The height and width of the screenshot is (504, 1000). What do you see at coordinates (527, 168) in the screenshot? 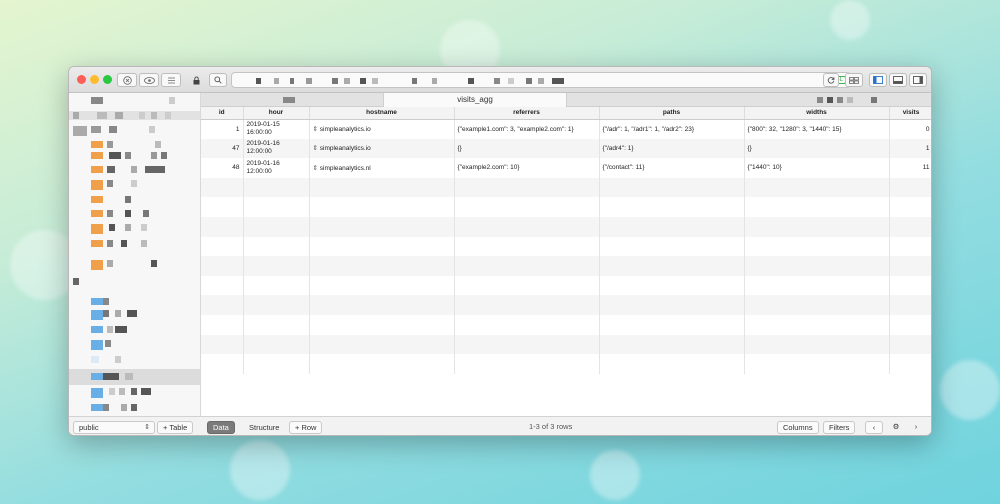
I see `table-cell: {"example2.com": 10}` at bounding box center [527, 168].